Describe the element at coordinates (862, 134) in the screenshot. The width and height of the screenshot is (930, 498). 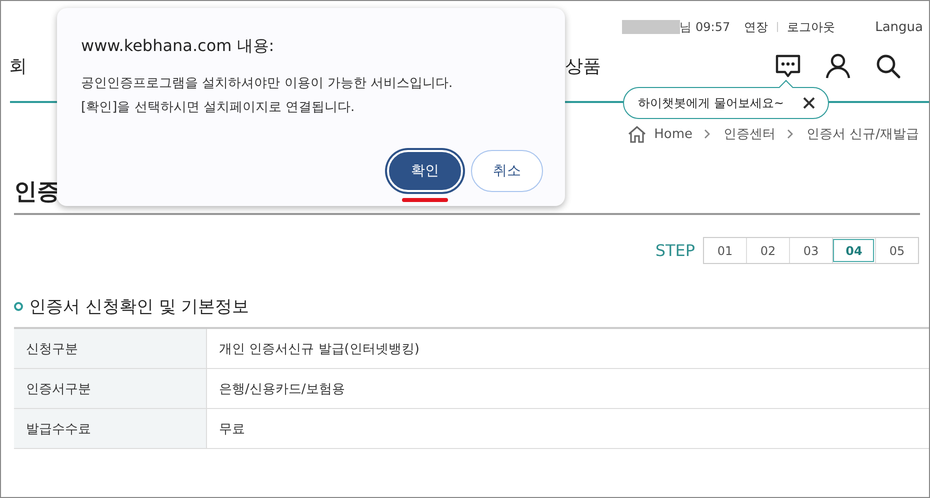
I see `breadcrumb-link: 인증서 신규/재발급` at that location.